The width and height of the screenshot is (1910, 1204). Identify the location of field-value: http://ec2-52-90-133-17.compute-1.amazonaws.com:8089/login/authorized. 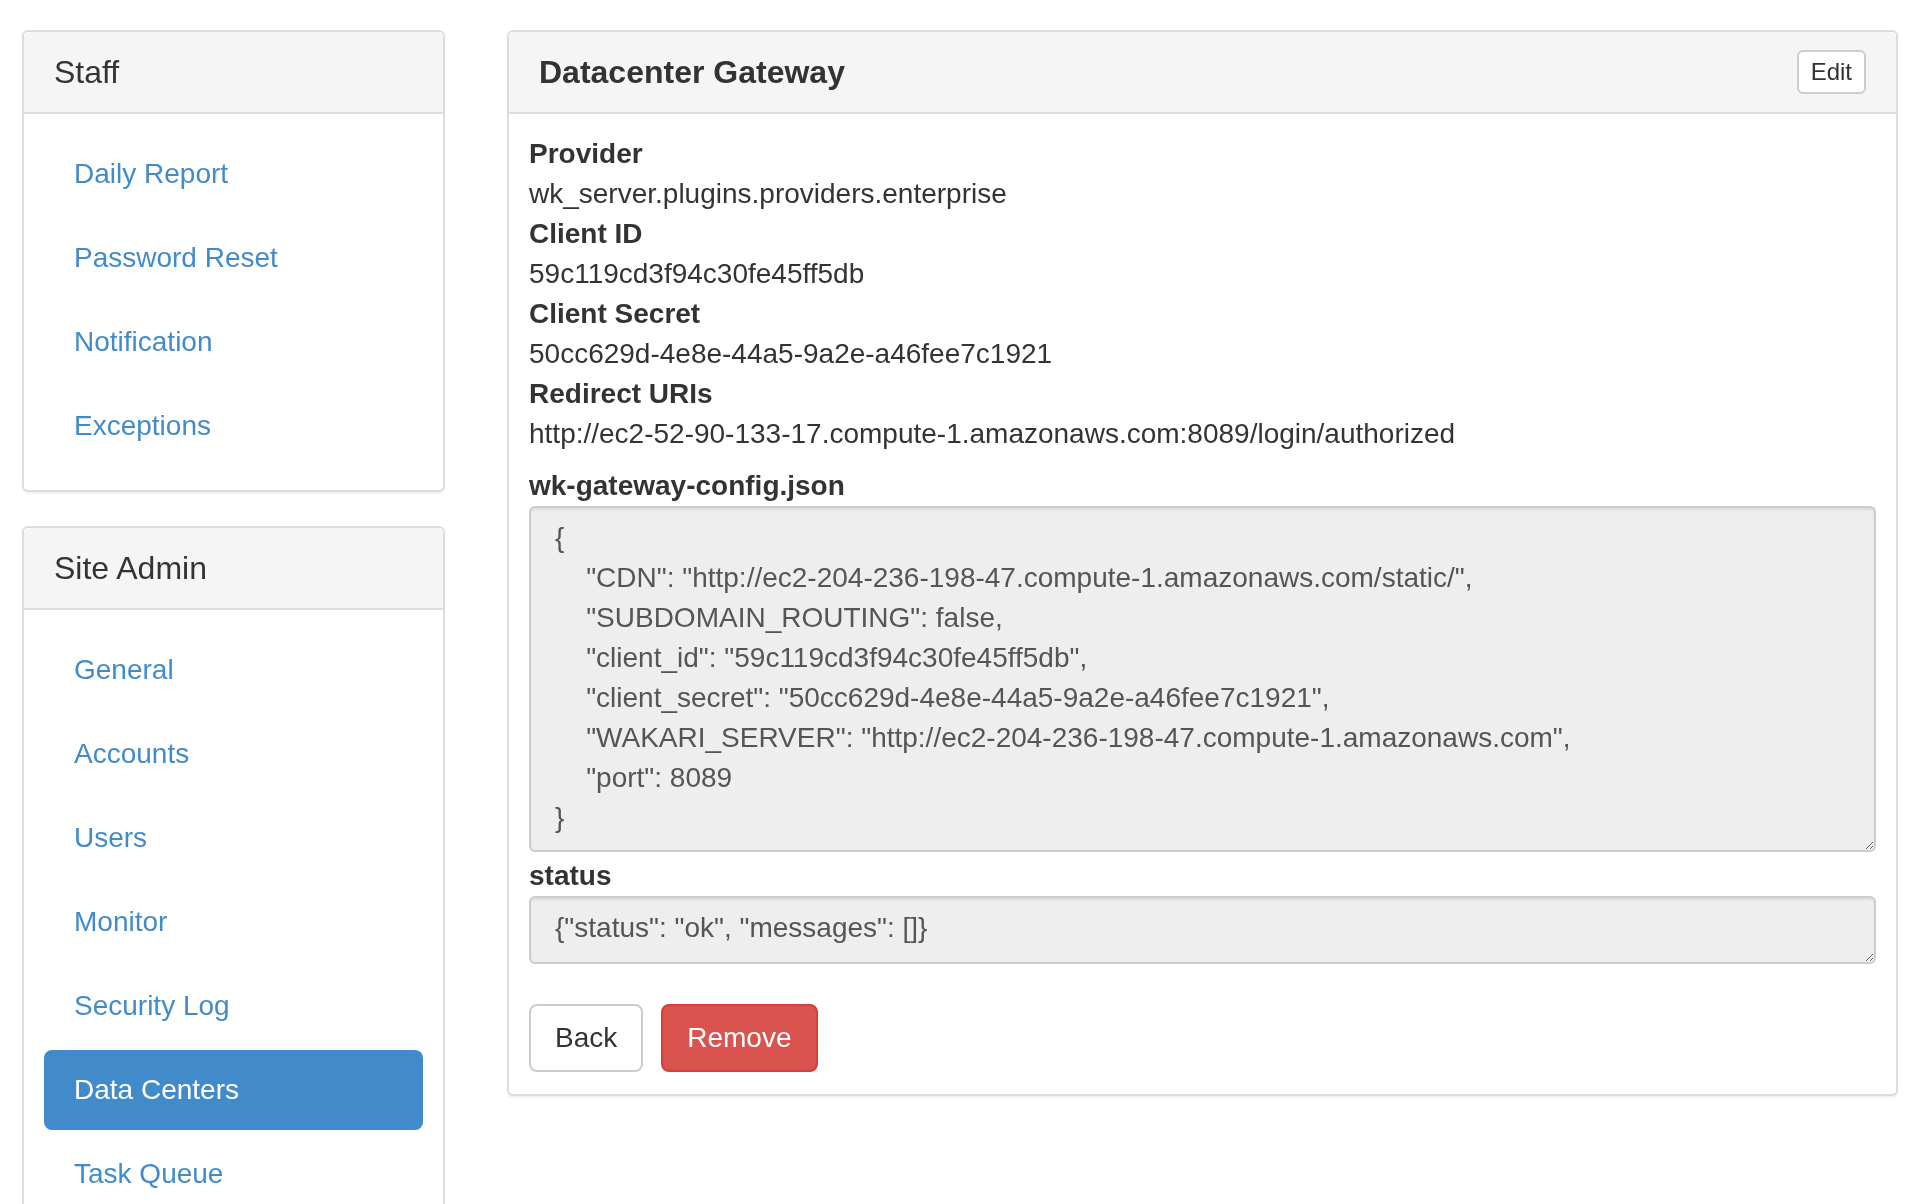
(993, 434).